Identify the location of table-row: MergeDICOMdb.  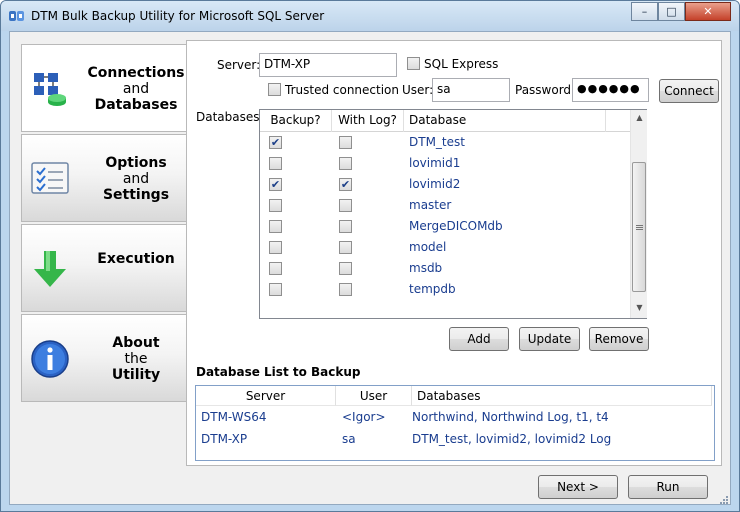
(445, 226).